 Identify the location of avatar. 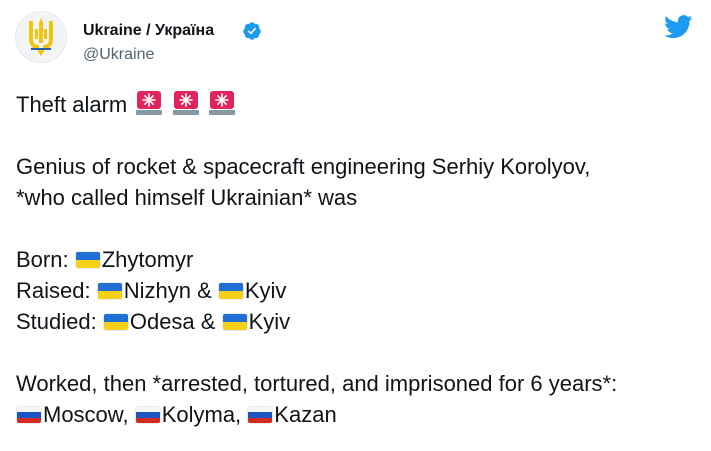
(41, 37).